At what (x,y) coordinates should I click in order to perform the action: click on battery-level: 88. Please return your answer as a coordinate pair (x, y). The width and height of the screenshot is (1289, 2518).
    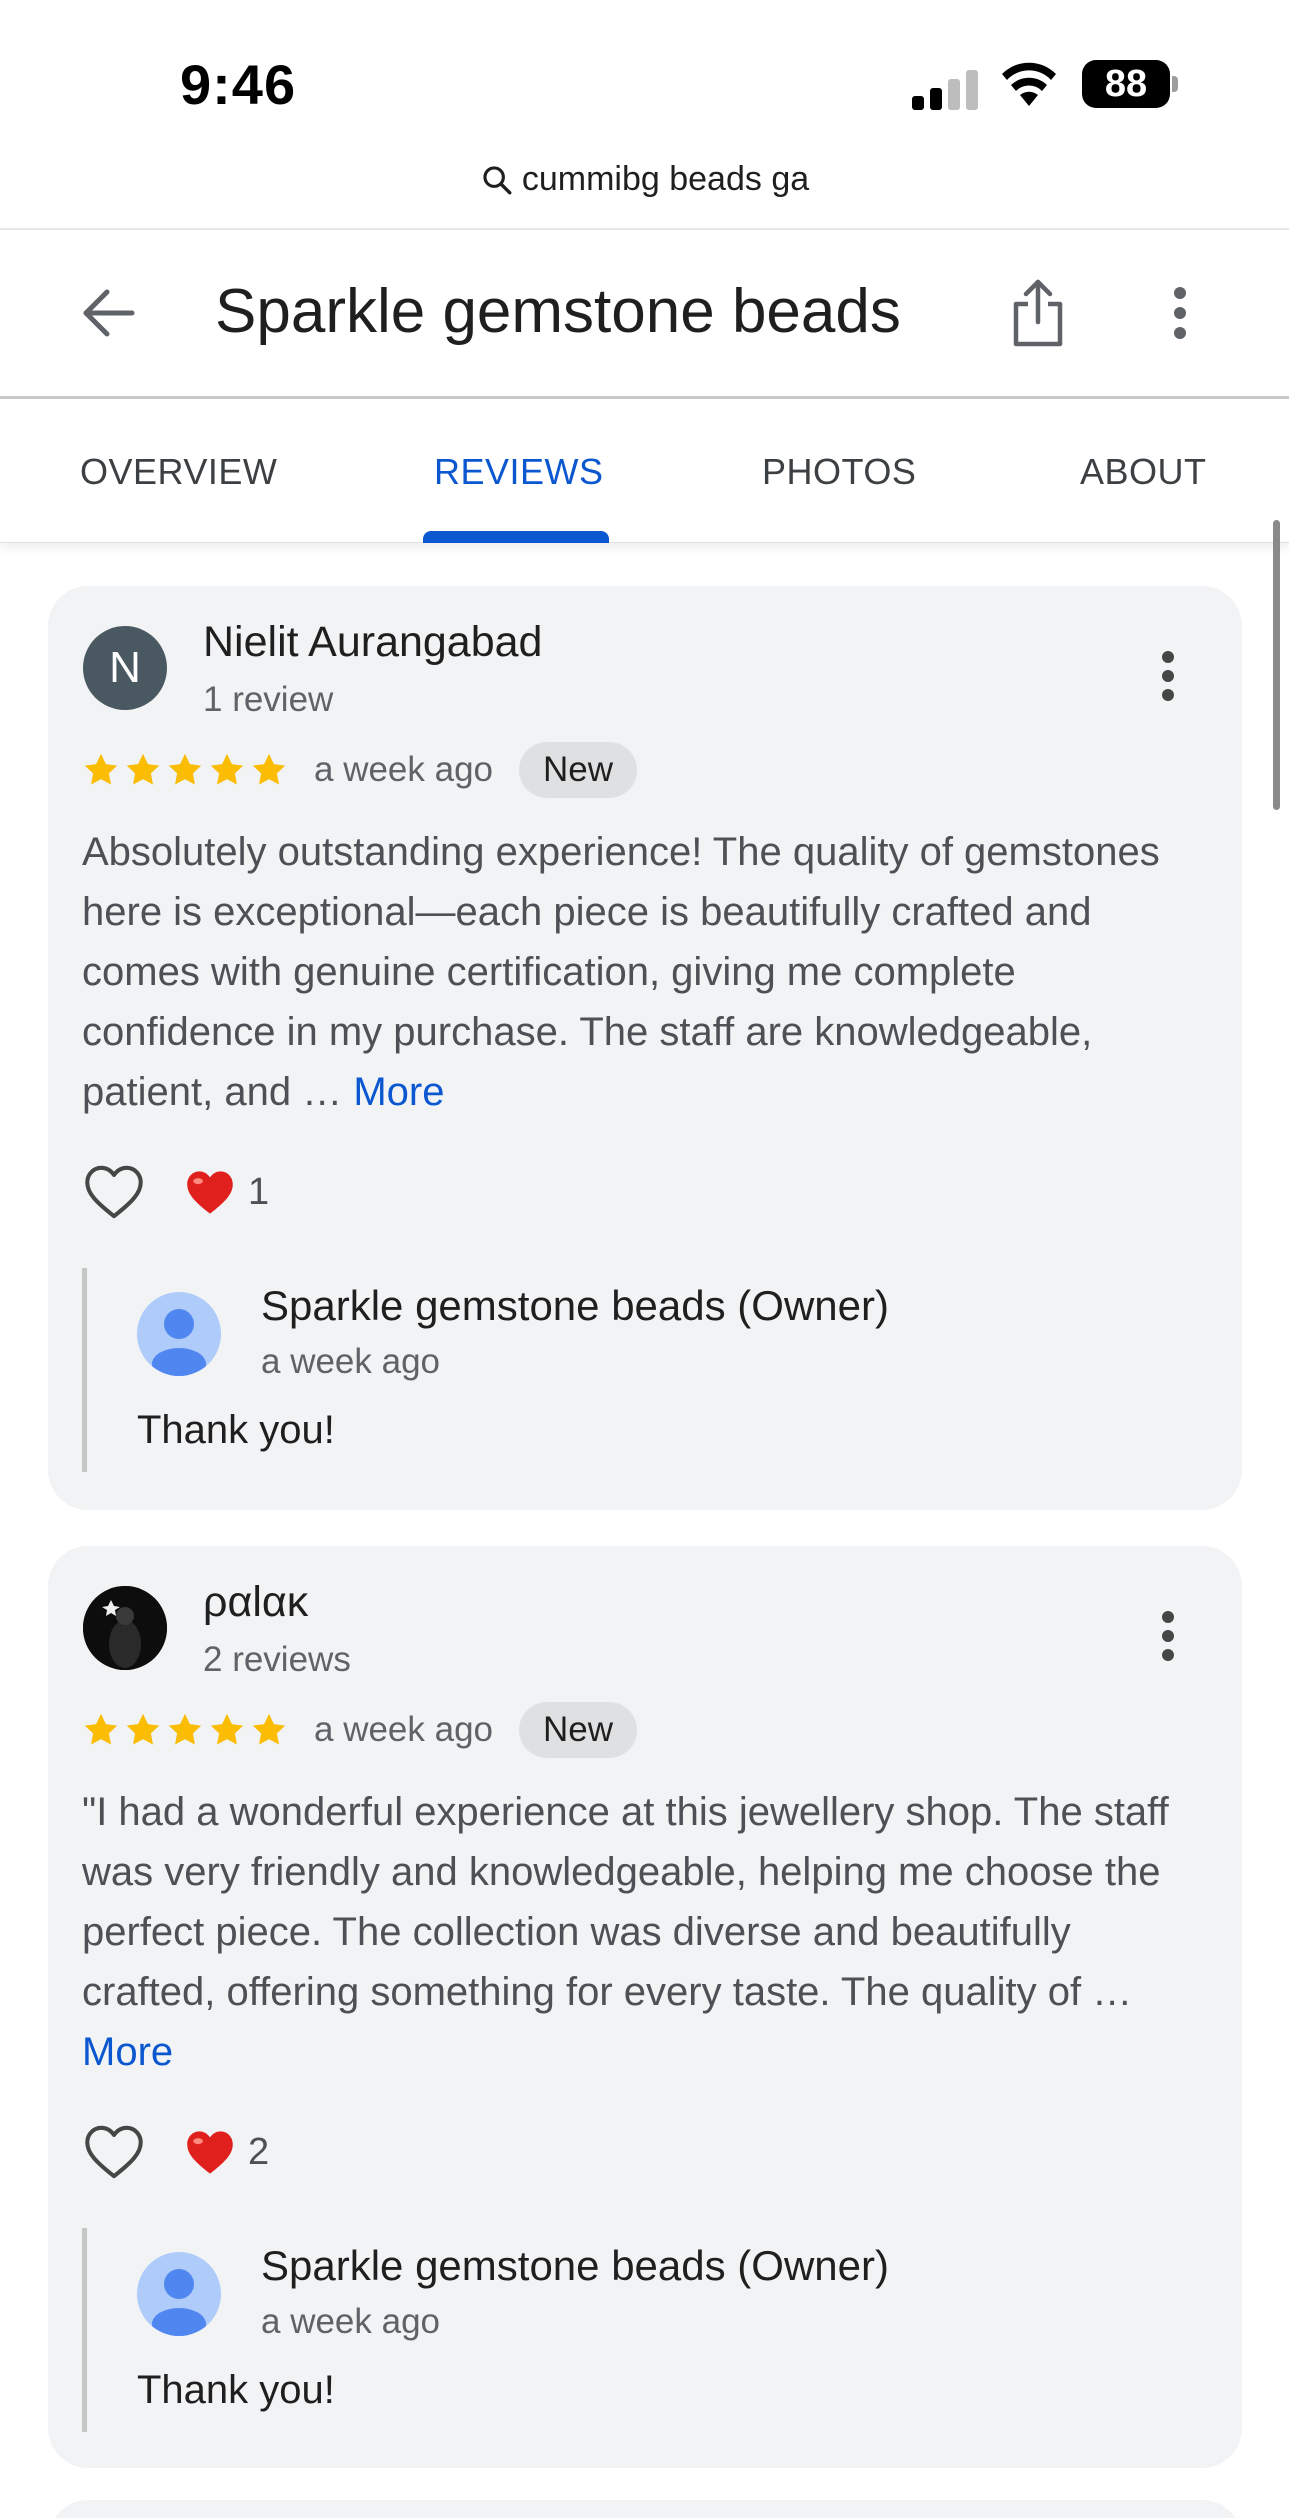
    Looking at the image, I should click on (1126, 84).